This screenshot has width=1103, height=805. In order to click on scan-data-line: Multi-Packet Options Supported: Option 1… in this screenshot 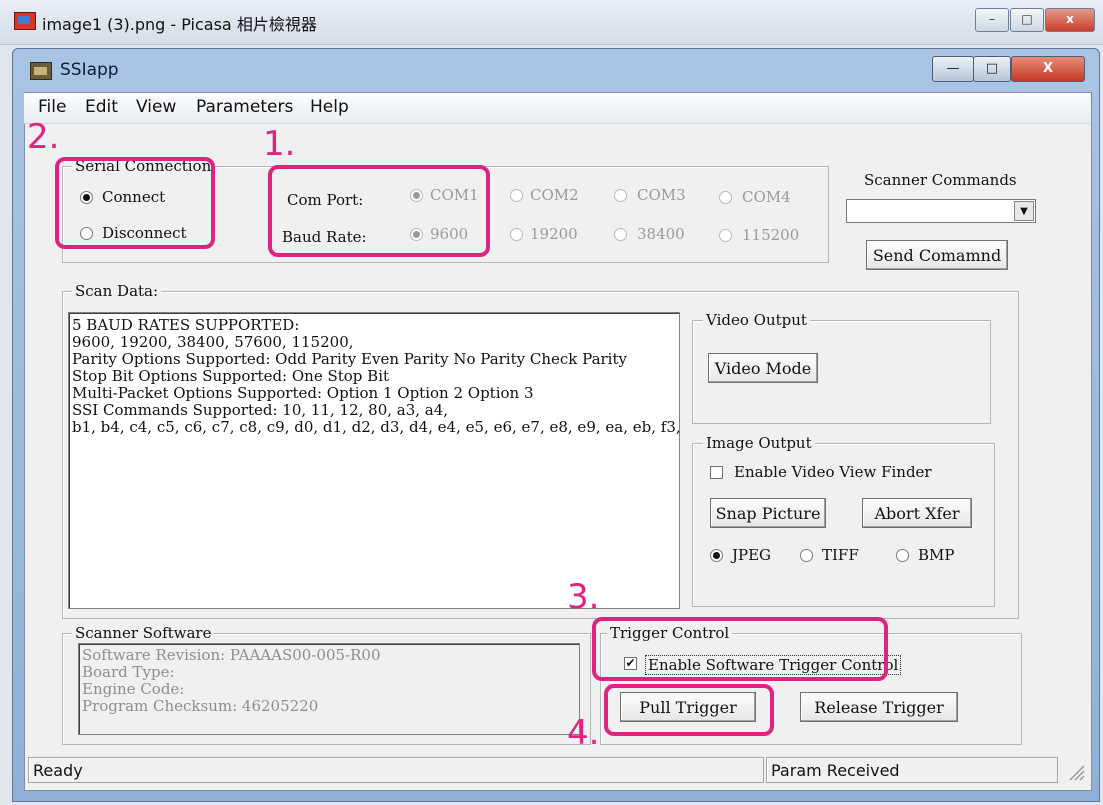, I will do `click(303, 393)`.